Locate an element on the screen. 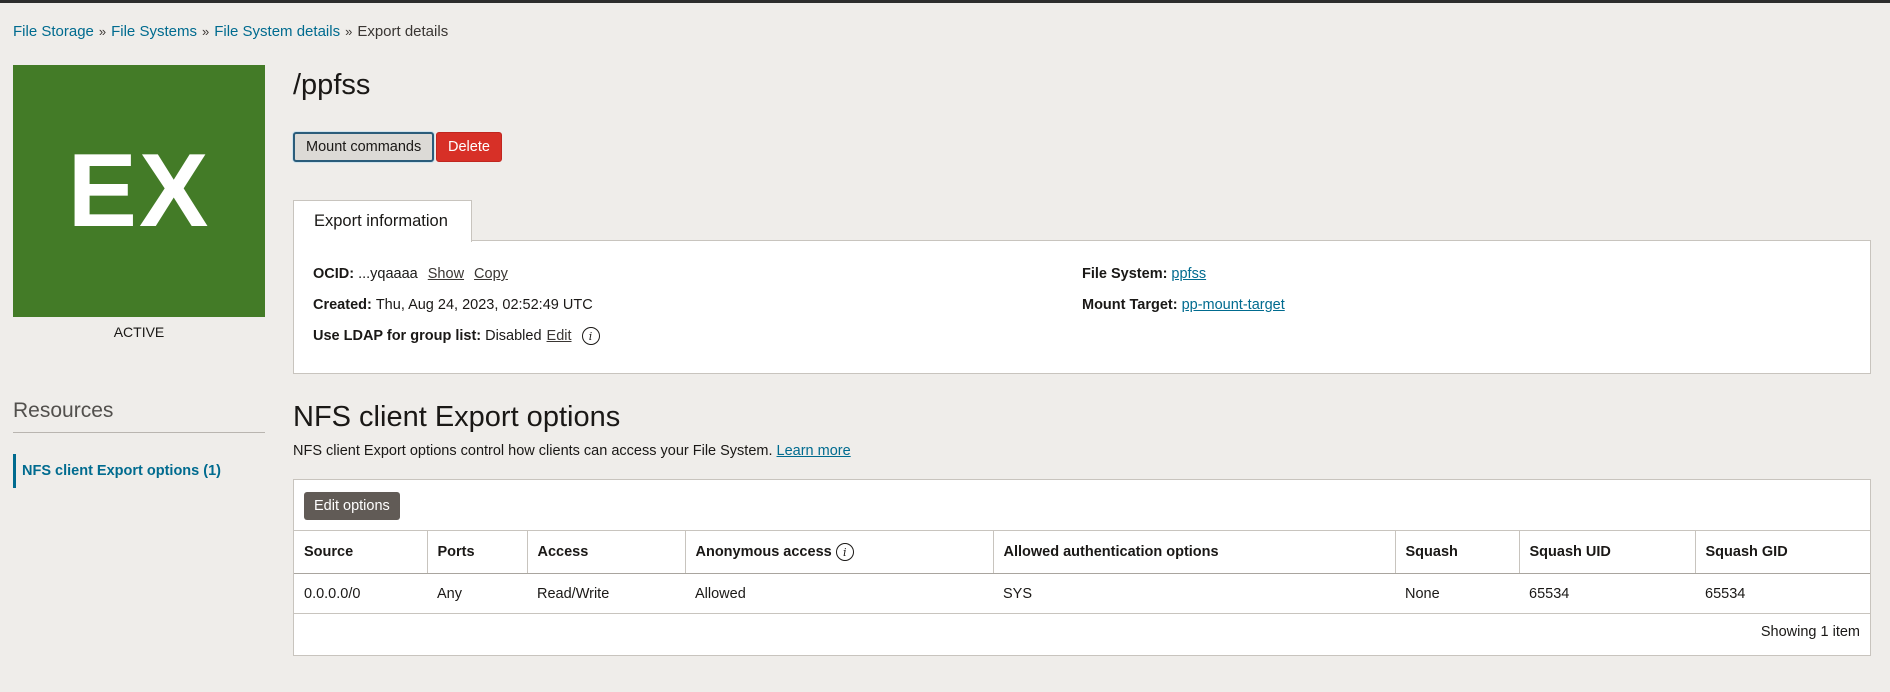  created-value: Thu, Aug 24, 2023, 02:52:49 UTC is located at coordinates (484, 305).